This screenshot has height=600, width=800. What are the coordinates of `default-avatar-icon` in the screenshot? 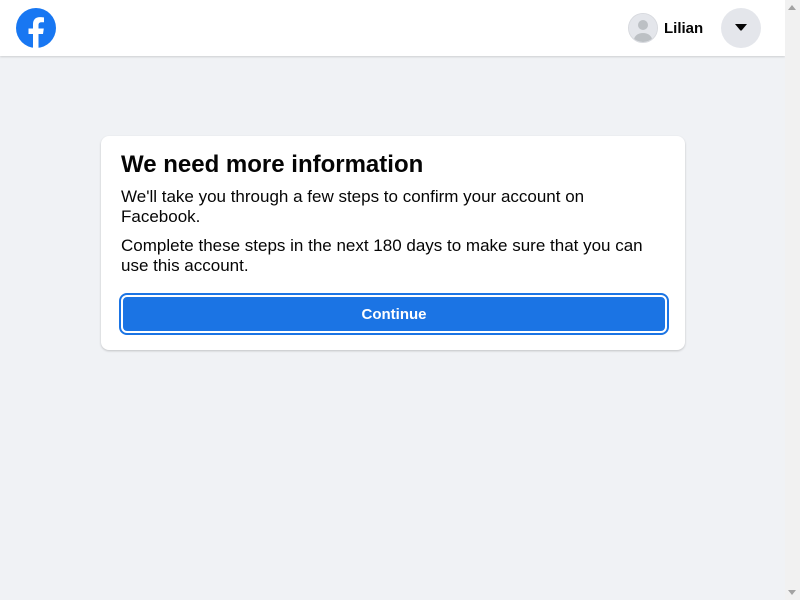 It's located at (643, 28).